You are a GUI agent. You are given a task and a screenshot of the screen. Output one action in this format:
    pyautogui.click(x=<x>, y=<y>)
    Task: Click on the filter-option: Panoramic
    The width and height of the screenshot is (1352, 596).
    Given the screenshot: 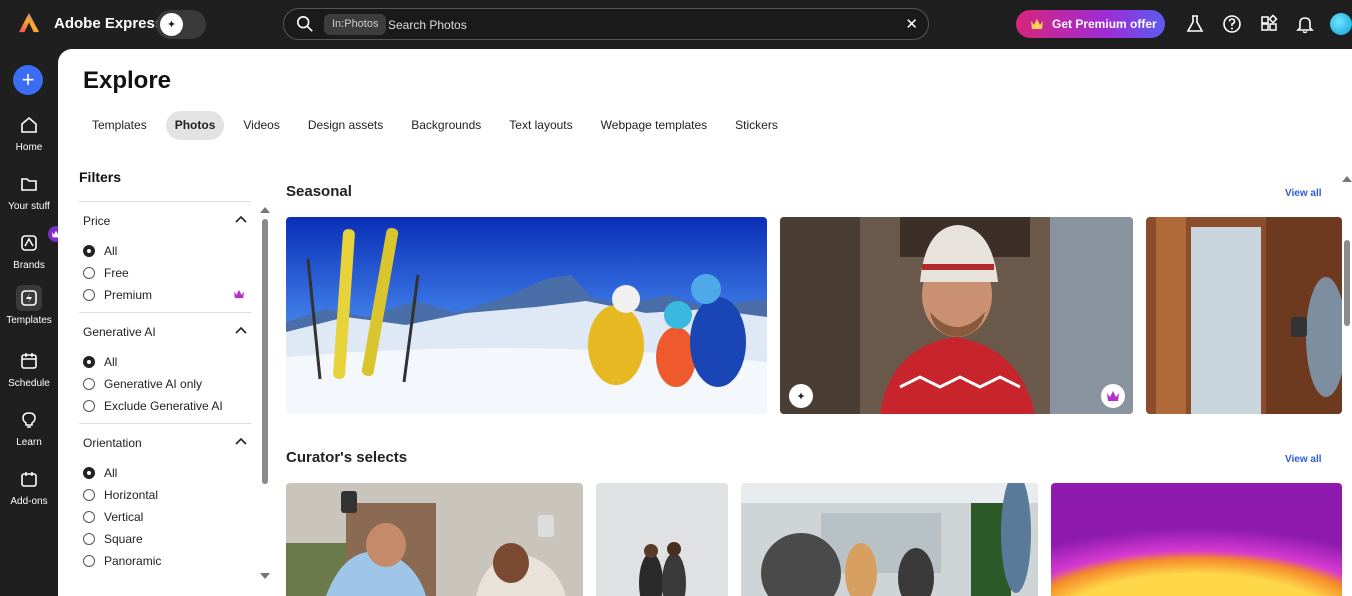 What is the action you would take?
    pyautogui.click(x=165, y=561)
    